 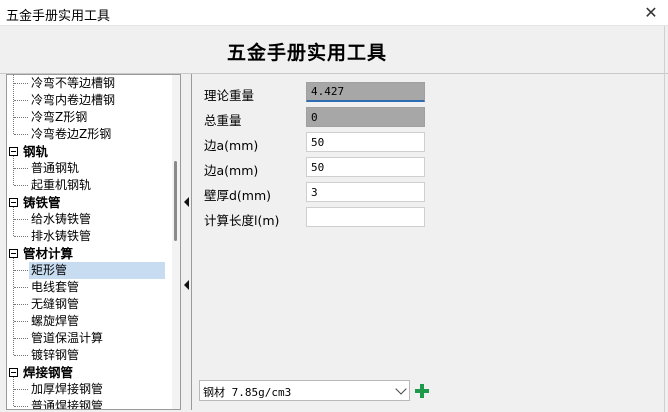 What do you see at coordinates (55, 287) in the screenshot?
I see `tree-item-label: 电线套管` at bounding box center [55, 287].